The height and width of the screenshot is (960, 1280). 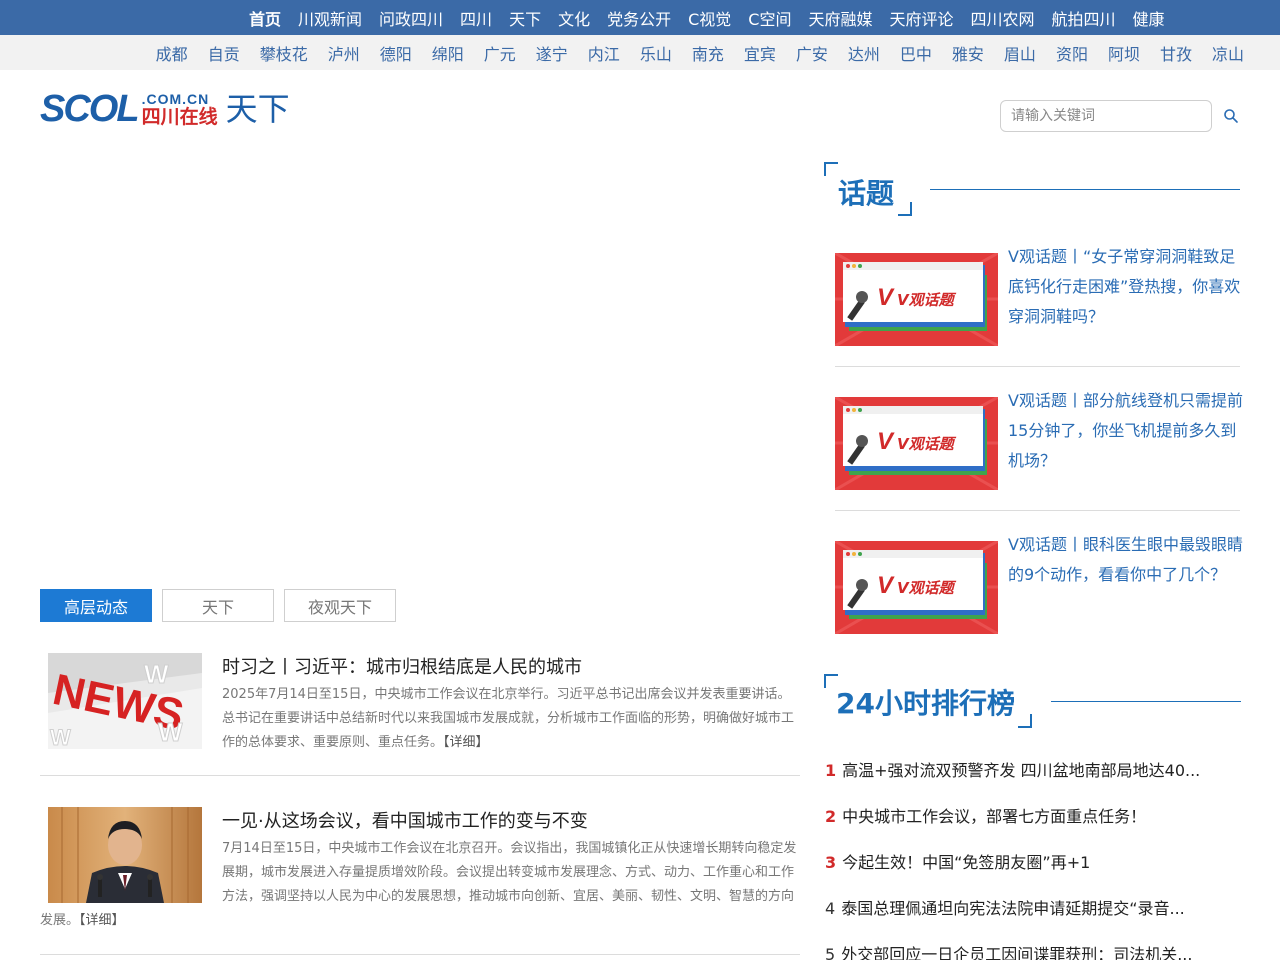 I want to click on topic-item: V V观话题 V观话题丨部分航线登机只需提前15分钟了，你坐飞机提前多久到机场？, so click(x=1039, y=440).